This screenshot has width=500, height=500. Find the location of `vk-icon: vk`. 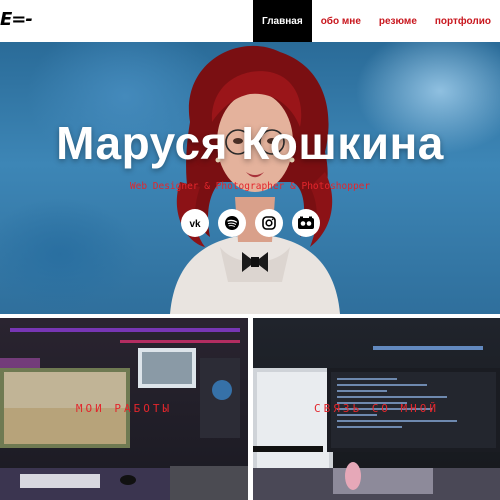

vk-icon: vk is located at coordinates (195, 224).